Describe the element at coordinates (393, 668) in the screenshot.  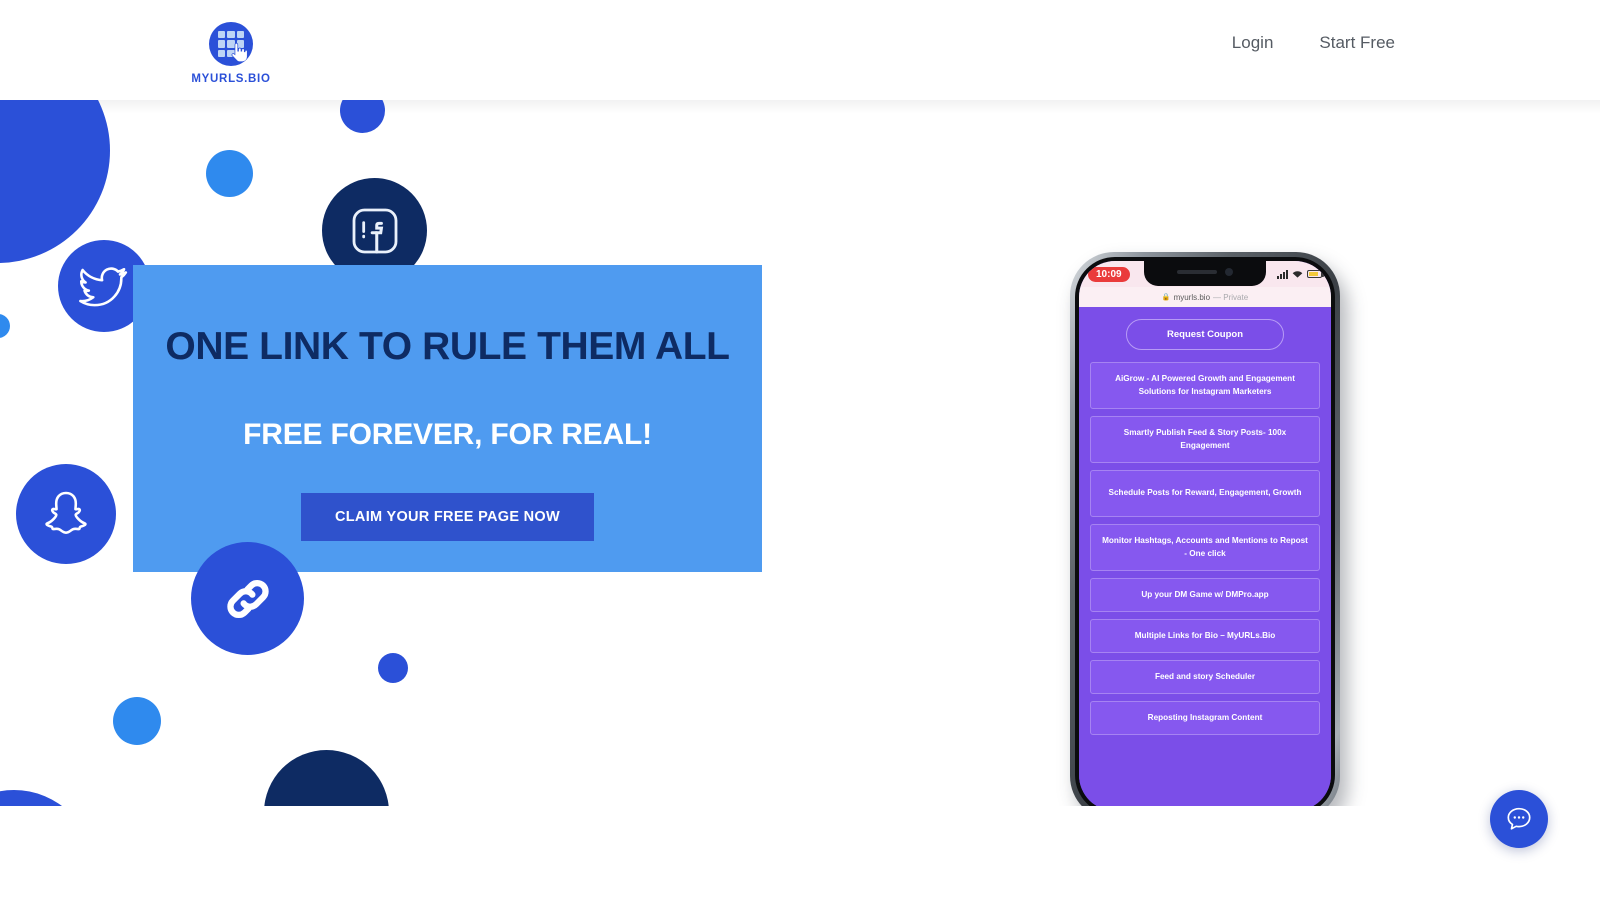
I see `decor-circle-small-bottom` at that location.